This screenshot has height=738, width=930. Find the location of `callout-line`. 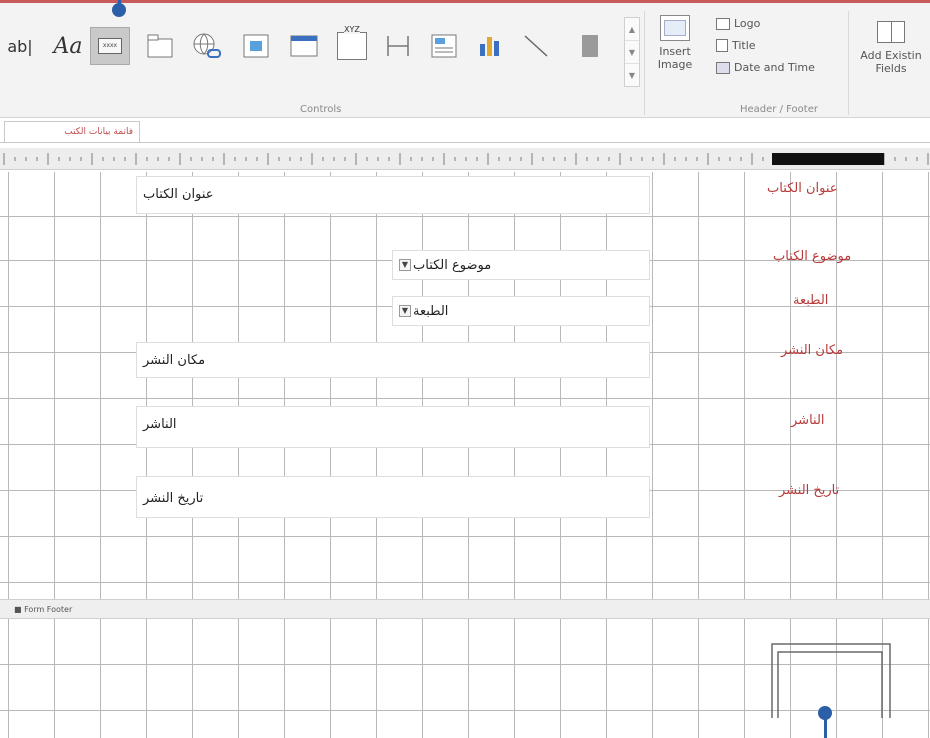

callout-line is located at coordinates (825, 727).